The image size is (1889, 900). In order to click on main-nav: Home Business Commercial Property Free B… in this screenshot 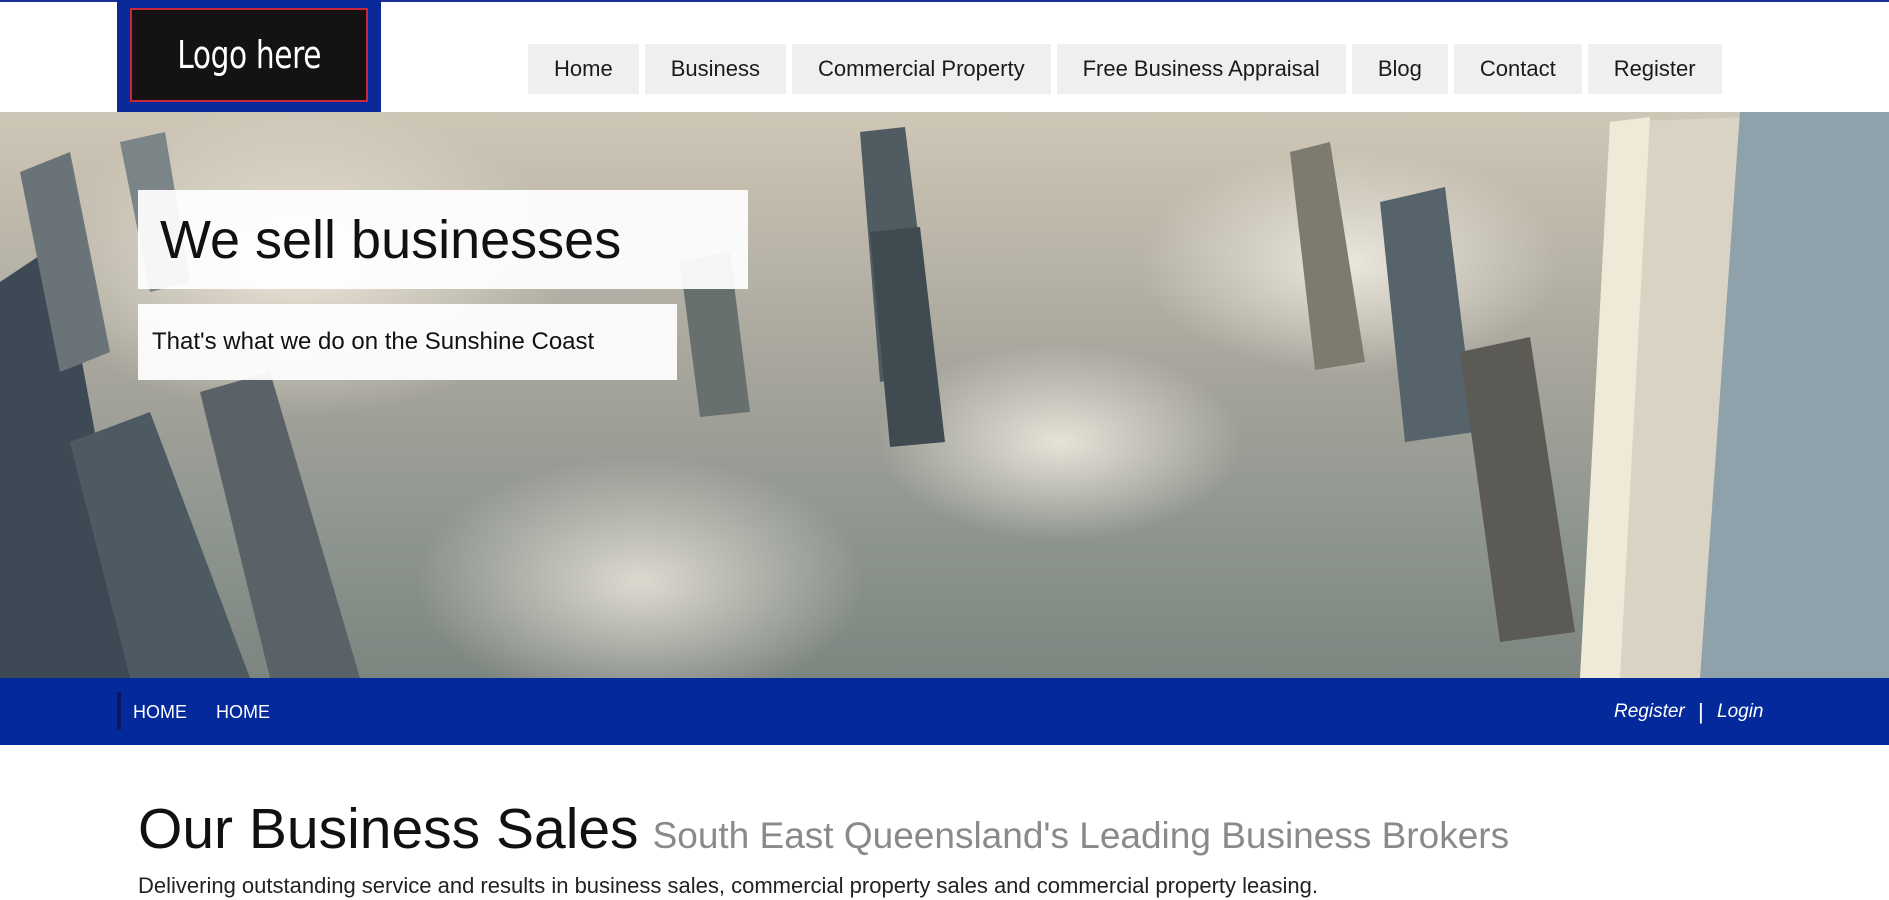, I will do `click(1128, 69)`.